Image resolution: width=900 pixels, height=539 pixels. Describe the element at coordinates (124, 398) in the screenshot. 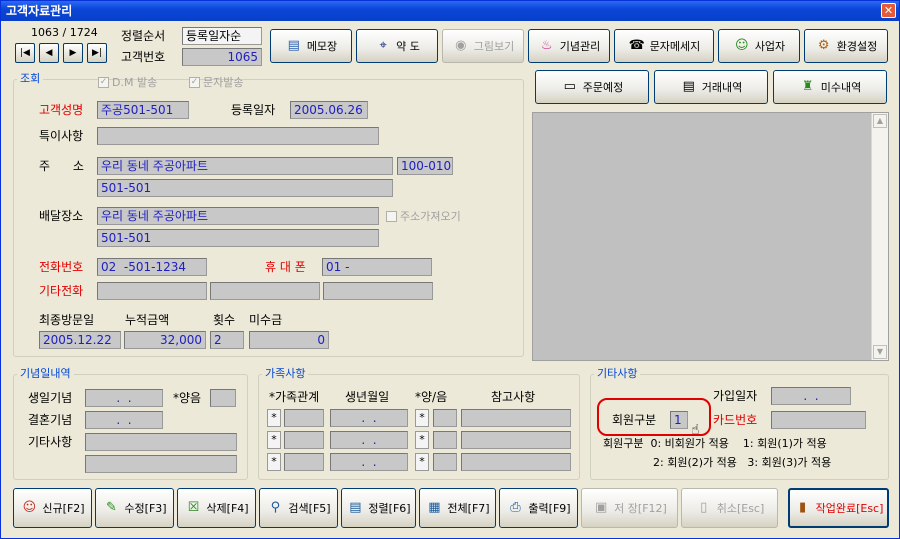

I see `birthday-field: . .` at that location.